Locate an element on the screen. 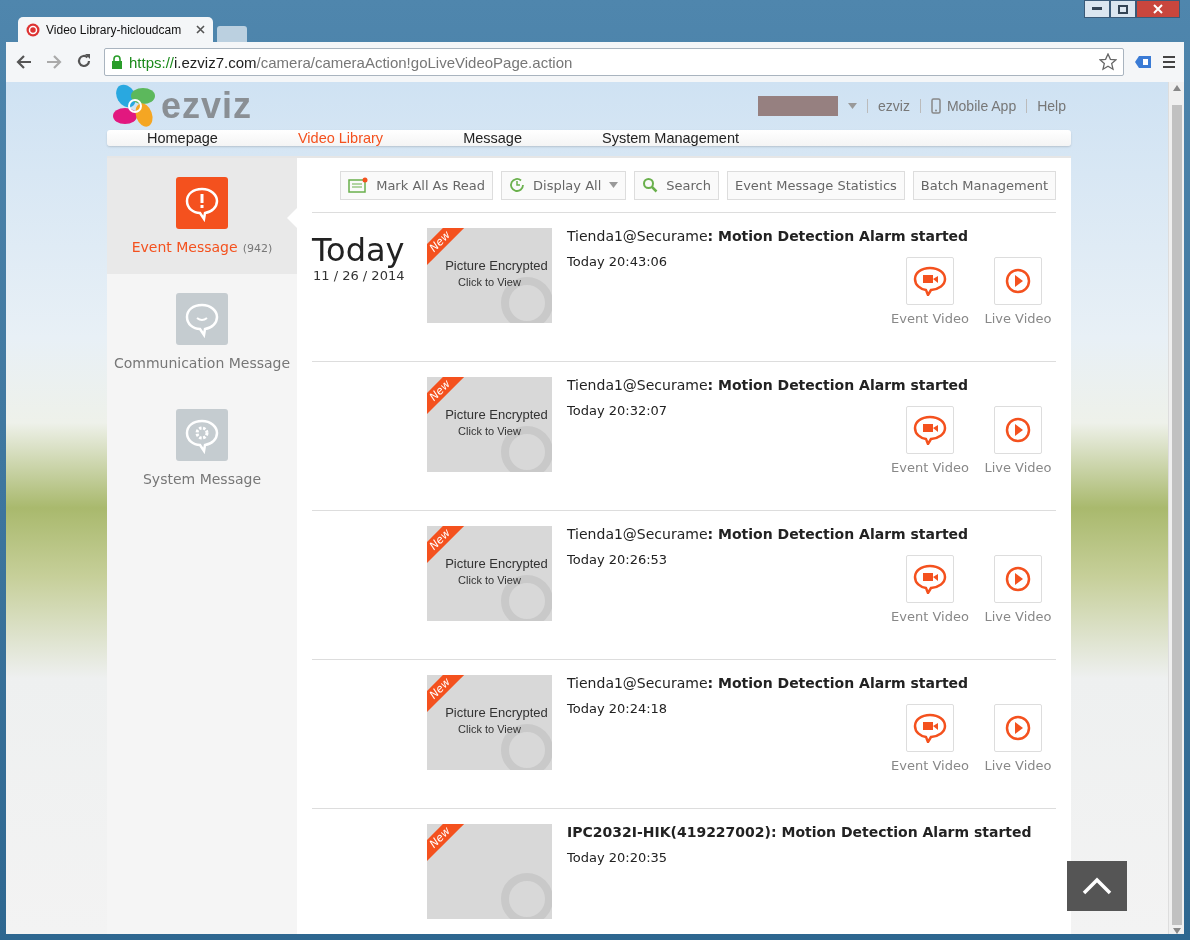  logo-text: ezviz is located at coordinates (207, 106).